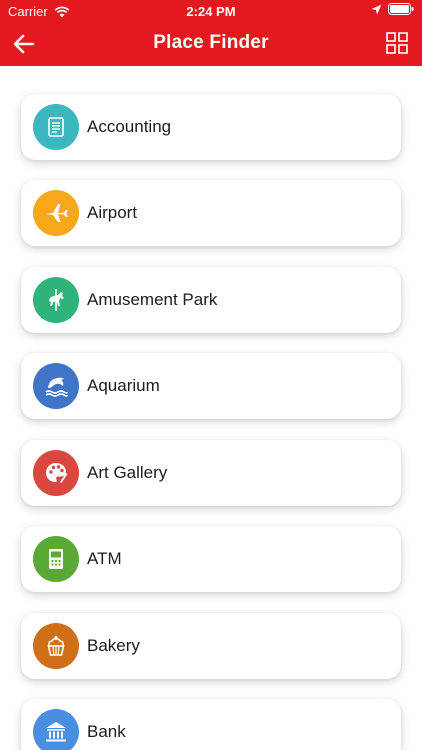 The width and height of the screenshot is (422, 750). I want to click on ledger-icon, so click(56, 127).